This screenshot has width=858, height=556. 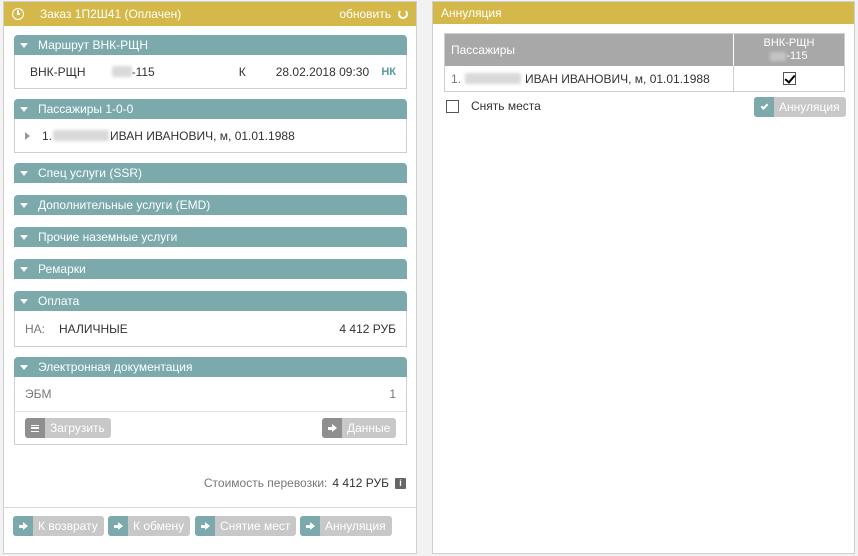 I want to click on passenger-name: ИВАН ИВАНОВИЧ, м, 01.01.1988, so click(x=202, y=135).